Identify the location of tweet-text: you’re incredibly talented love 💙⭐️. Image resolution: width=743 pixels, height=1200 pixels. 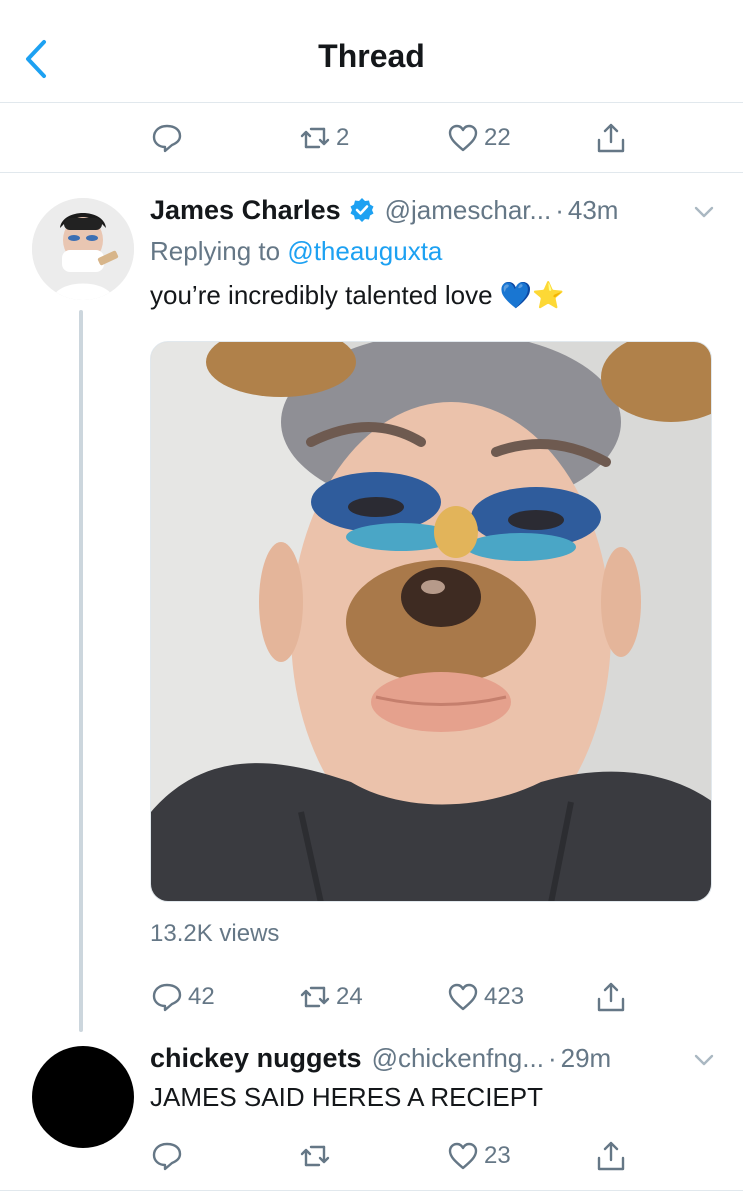
(357, 295).